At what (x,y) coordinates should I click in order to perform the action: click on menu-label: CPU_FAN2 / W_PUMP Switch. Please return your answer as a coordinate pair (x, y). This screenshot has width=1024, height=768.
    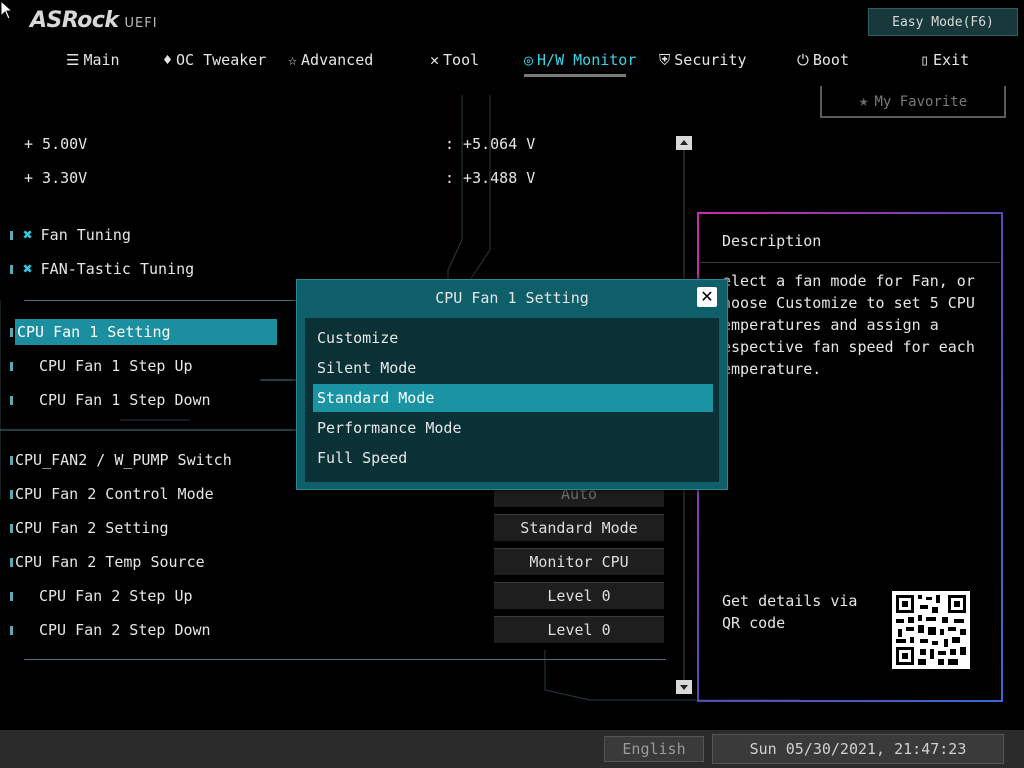
    Looking at the image, I should click on (123, 460).